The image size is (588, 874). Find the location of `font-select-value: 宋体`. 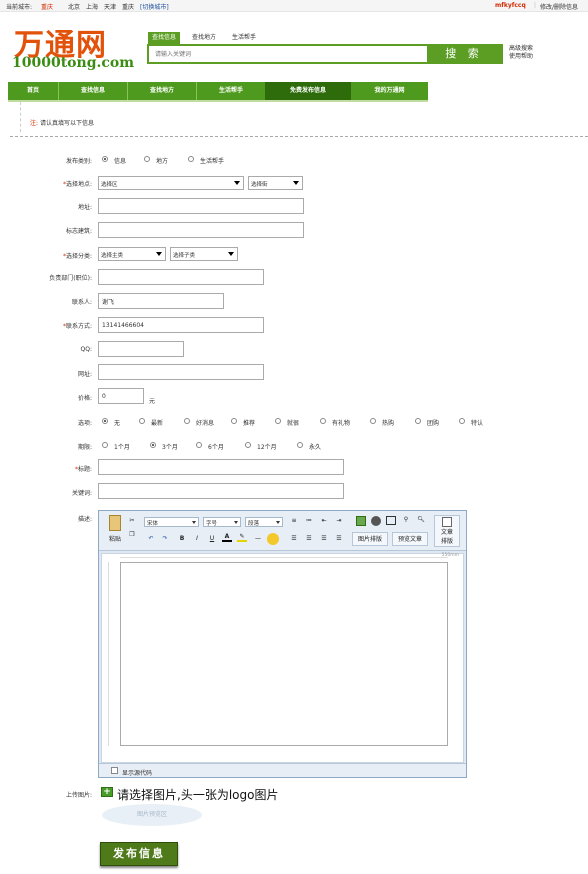

font-select-value: 宋体 is located at coordinates (153, 524).